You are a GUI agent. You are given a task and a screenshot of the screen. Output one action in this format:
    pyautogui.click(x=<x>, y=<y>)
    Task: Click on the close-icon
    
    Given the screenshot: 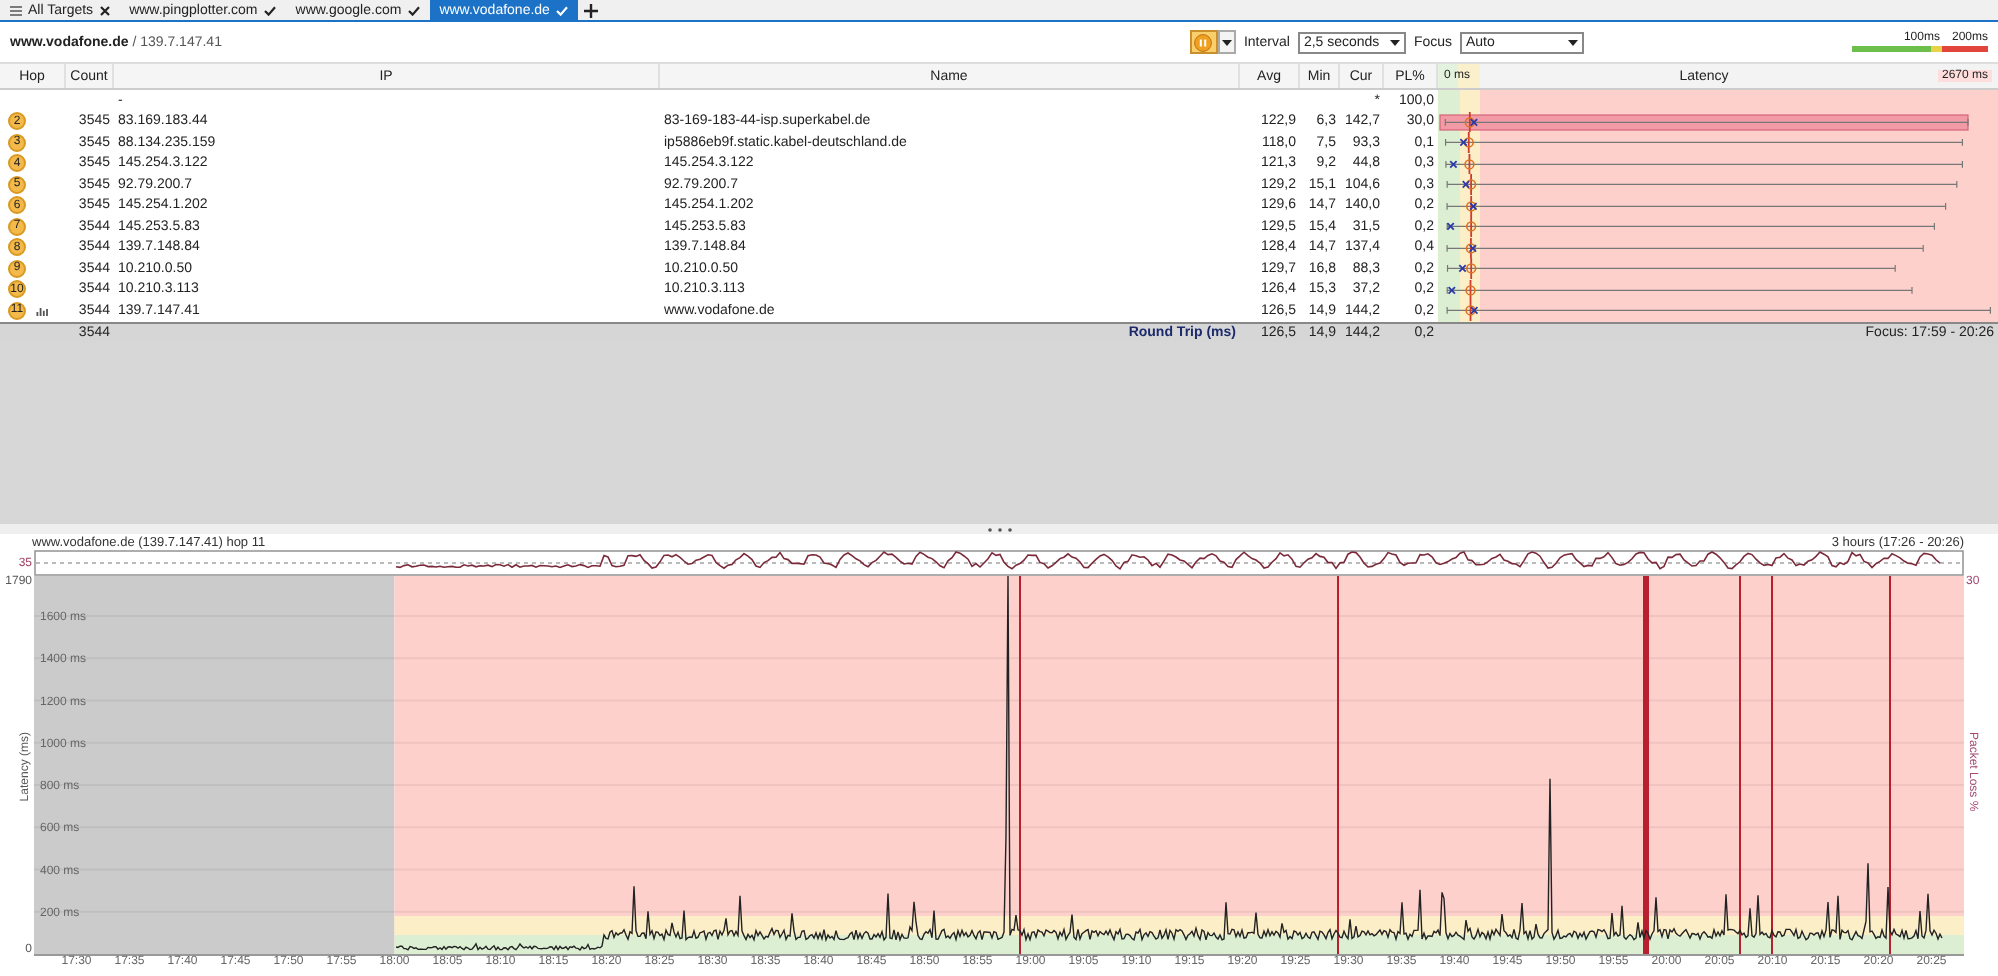 What is the action you would take?
    pyautogui.click(x=104, y=10)
    